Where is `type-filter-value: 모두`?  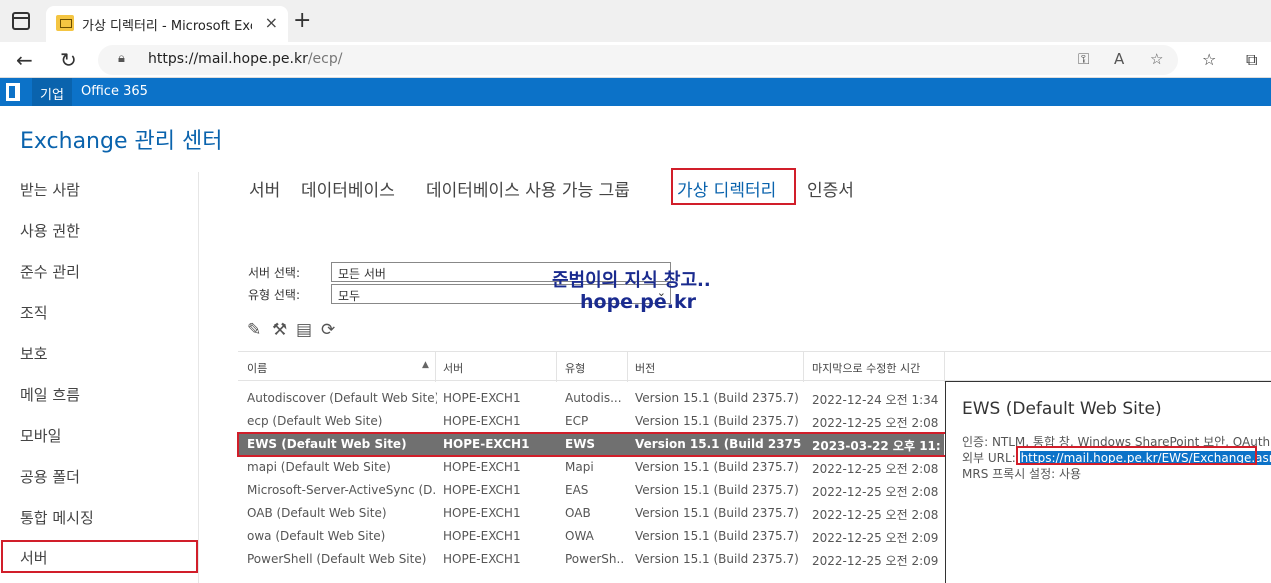
type-filter-value: 모두 is located at coordinates (349, 296).